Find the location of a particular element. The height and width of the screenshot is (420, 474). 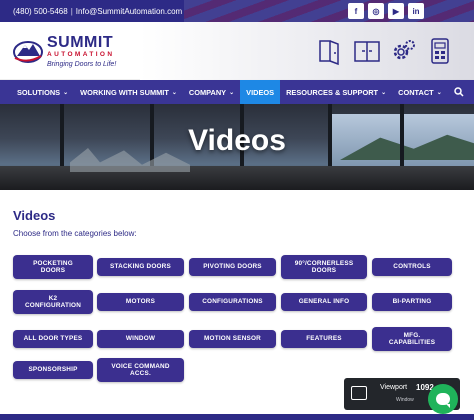

mountain-logo-icon is located at coordinates (28, 52).